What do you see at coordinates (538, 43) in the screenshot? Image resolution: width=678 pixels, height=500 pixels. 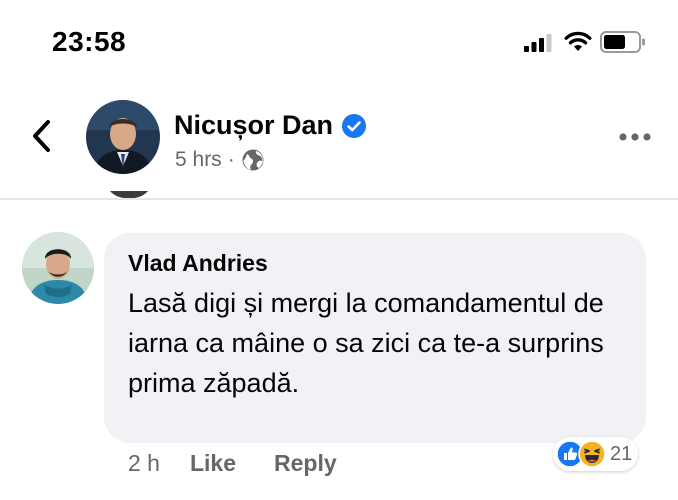 I see `cellular-signal-icon` at bounding box center [538, 43].